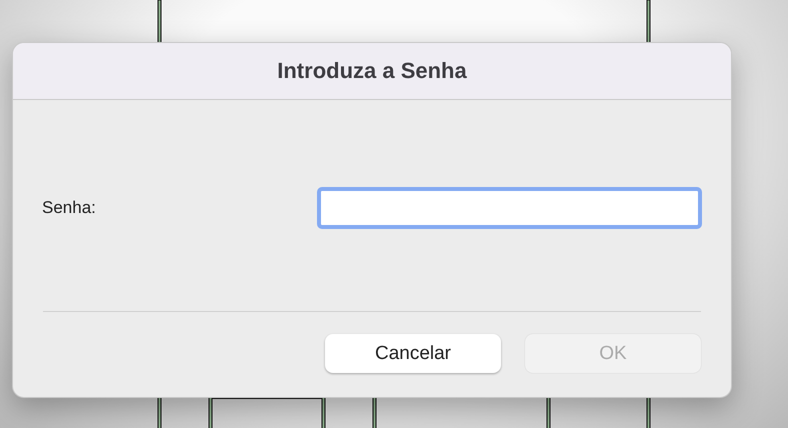 This screenshot has height=428, width=788. Describe the element at coordinates (509, 208) in the screenshot. I see `password-field` at that location.